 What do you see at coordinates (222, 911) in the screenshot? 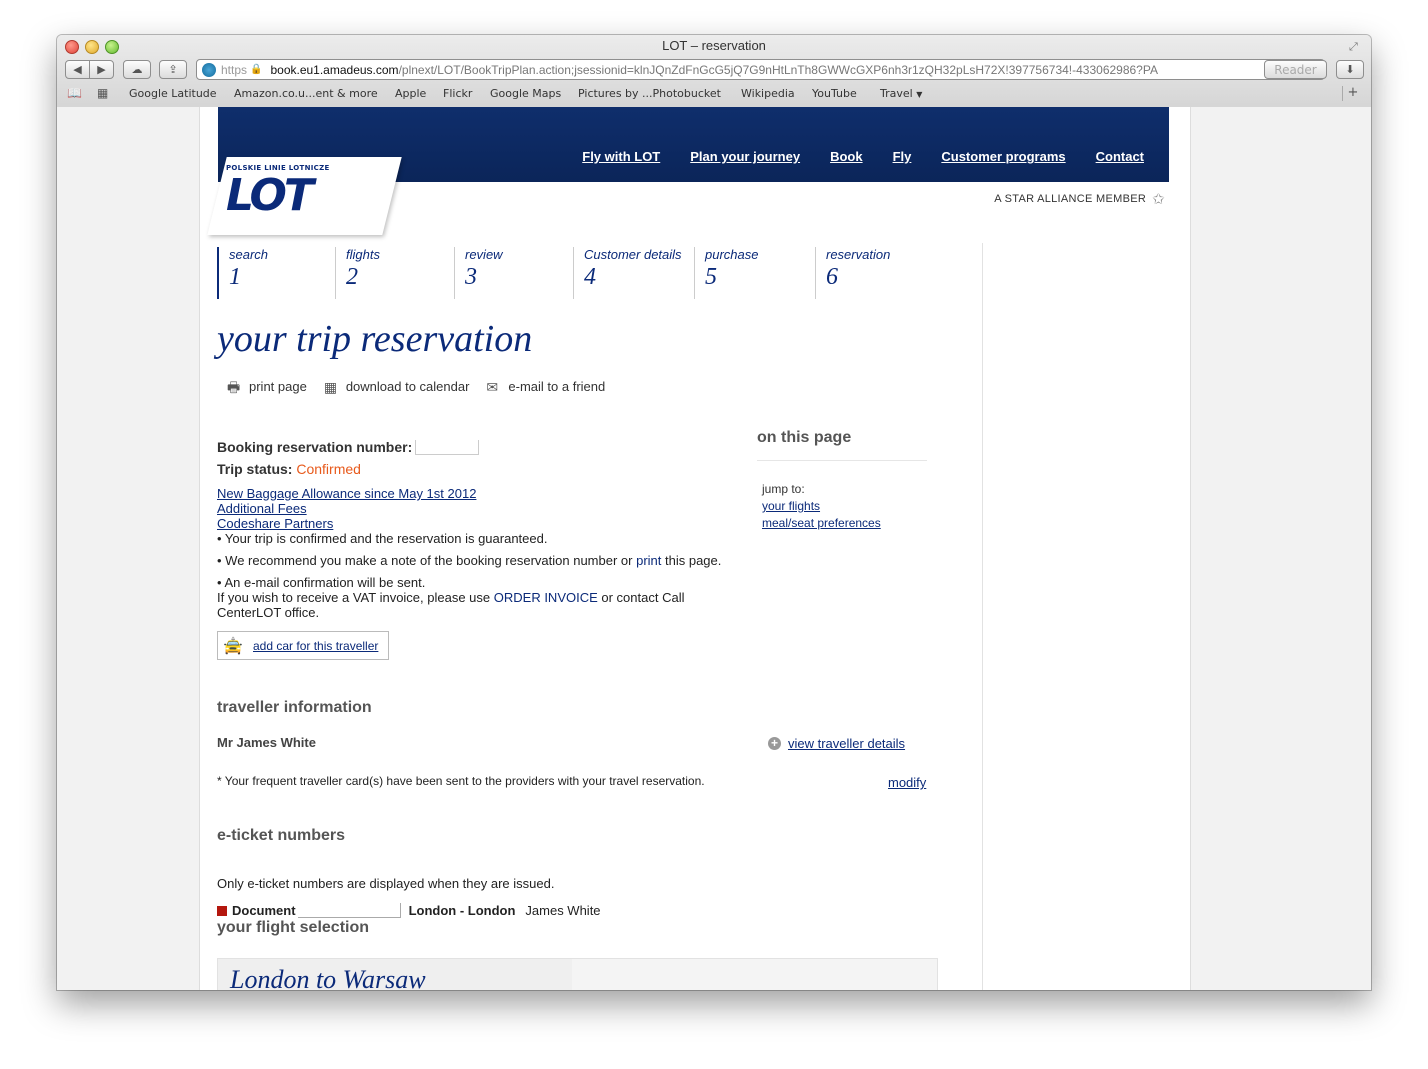
I see `document-marker-icon` at bounding box center [222, 911].